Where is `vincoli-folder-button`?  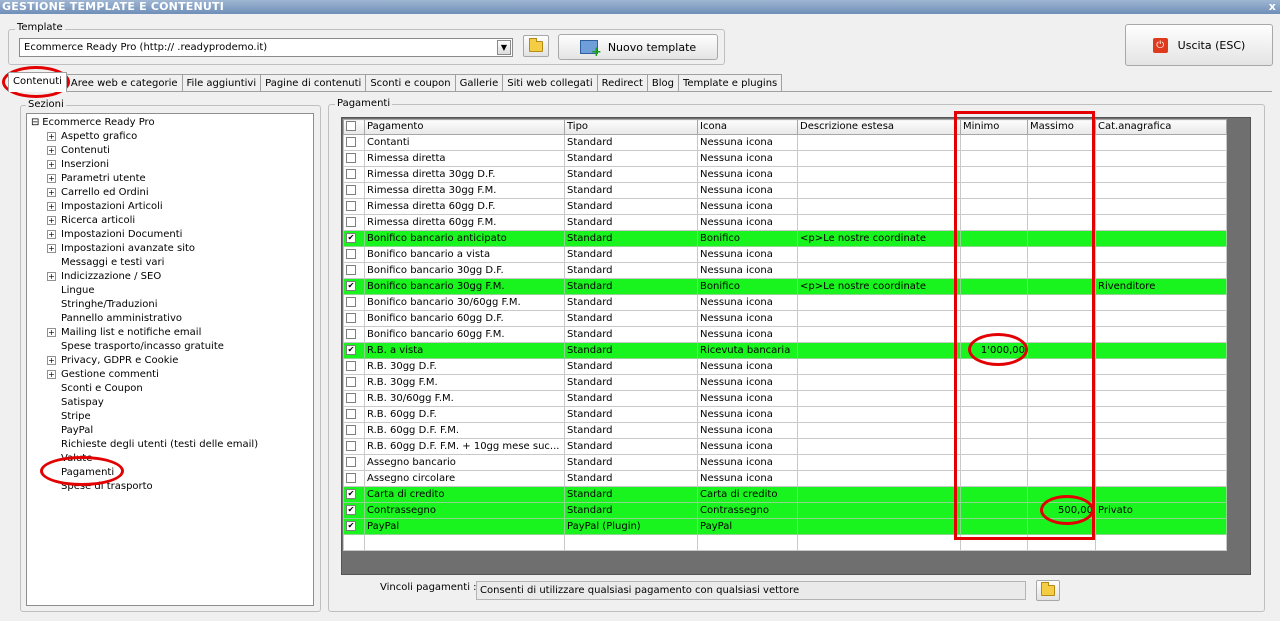 vincoli-folder-button is located at coordinates (1048, 590).